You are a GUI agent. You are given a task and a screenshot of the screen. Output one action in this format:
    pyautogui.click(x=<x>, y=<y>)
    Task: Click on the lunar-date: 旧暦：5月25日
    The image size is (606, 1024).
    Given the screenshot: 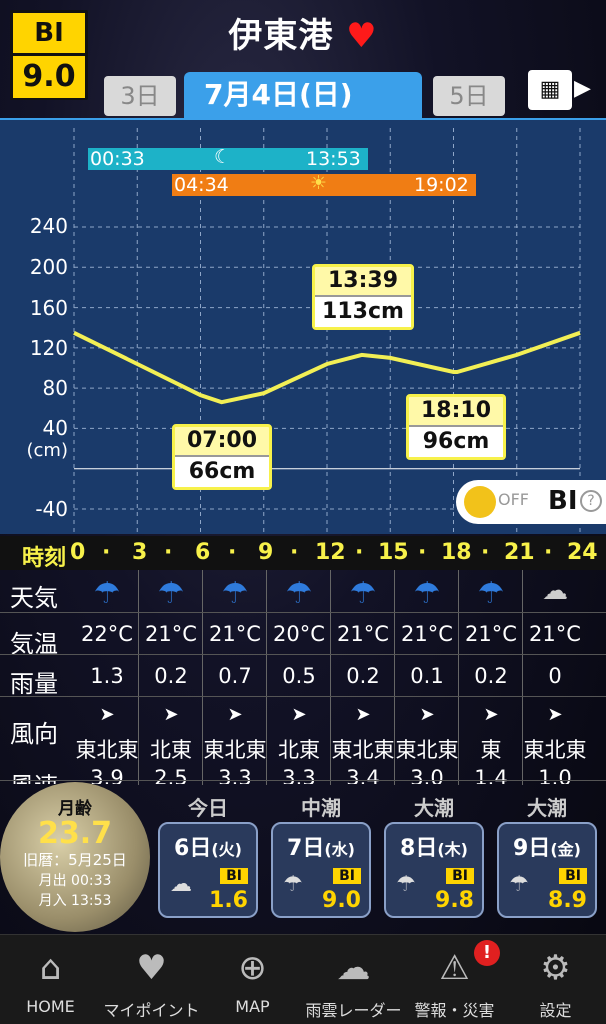 What is the action you would take?
    pyautogui.click(x=75, y=860)
    